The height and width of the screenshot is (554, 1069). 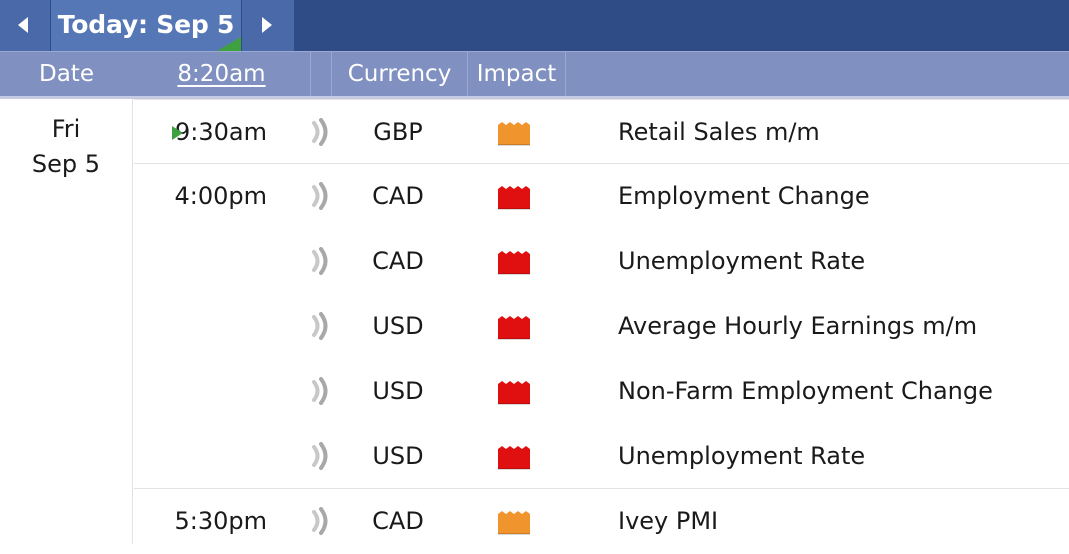 I want to click on day-weekday: Fri, so click(x=66, y=129).